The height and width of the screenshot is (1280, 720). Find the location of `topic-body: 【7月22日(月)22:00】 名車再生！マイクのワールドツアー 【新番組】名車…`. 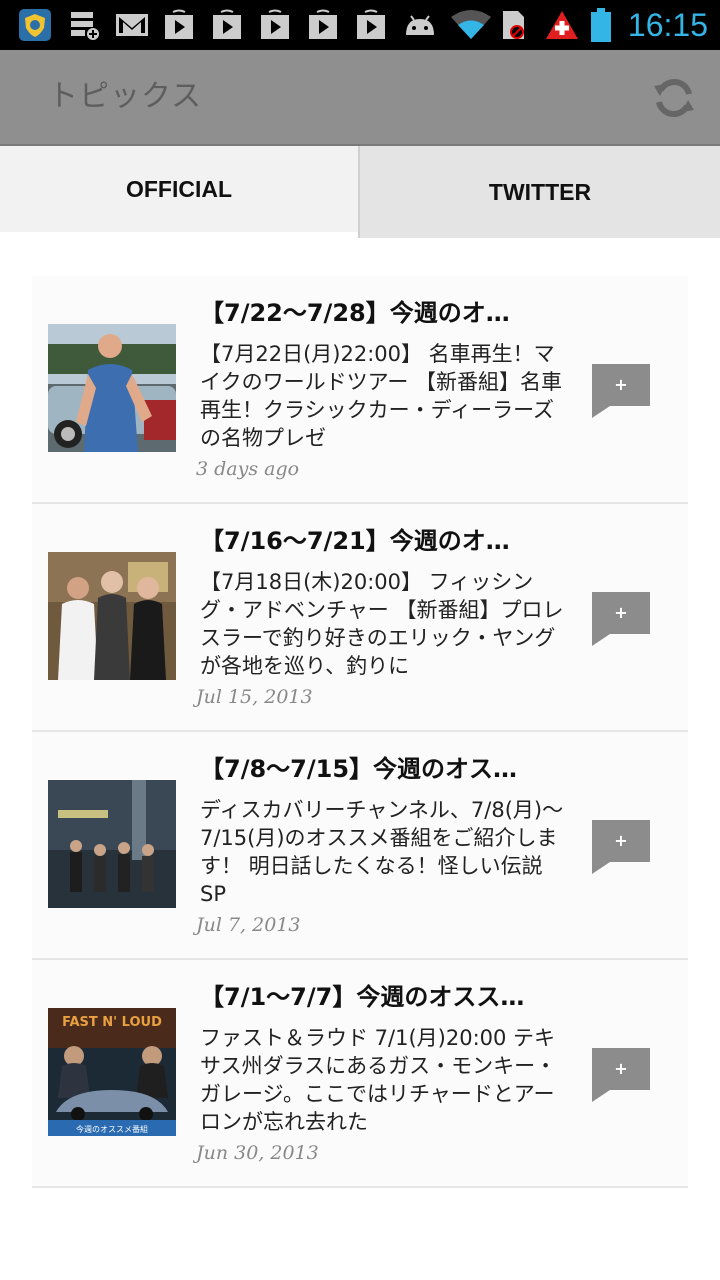

topic-body: 【7月22日(月)22:00】 名車再生！マイクのワールドツアー 【新番組】名車… is located at coordinates (381, 396).